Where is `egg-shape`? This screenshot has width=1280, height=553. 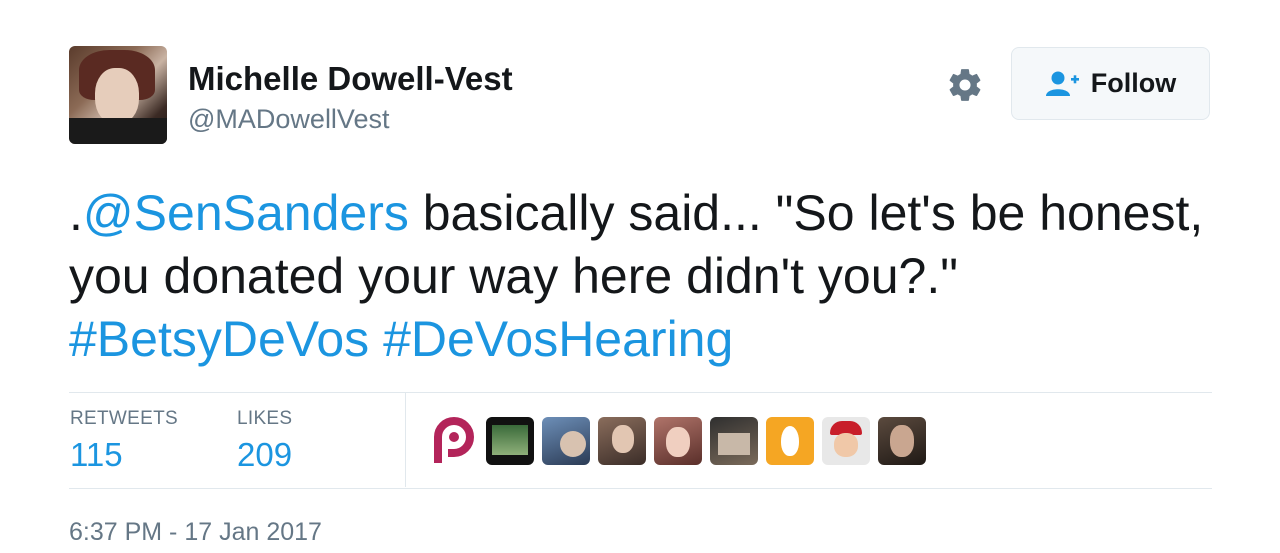 egg-shape is located at coordinates (790, 441).